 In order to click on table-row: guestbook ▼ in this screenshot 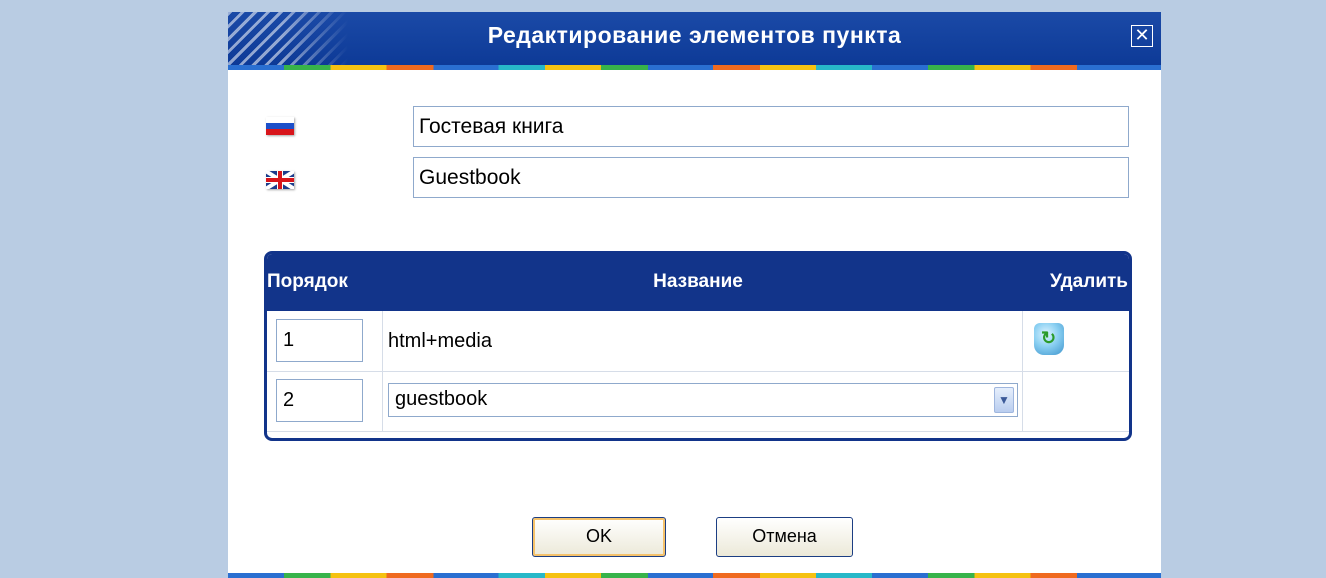, I will do `click(698, 401)`.